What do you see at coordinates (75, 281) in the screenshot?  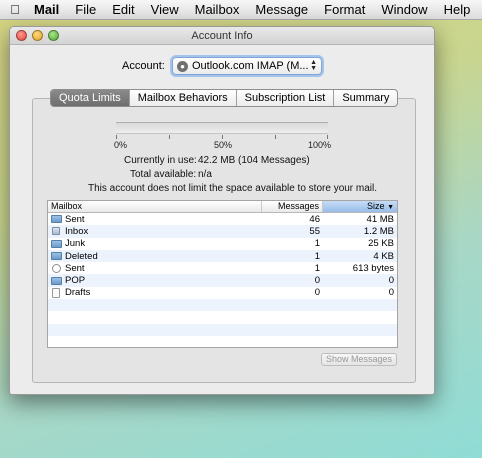 I see `mailbox-name: POP` at bounding box center [75, 281].